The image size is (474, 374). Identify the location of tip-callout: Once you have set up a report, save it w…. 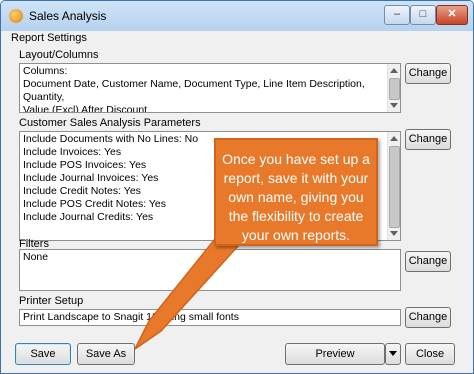
(296, 192).